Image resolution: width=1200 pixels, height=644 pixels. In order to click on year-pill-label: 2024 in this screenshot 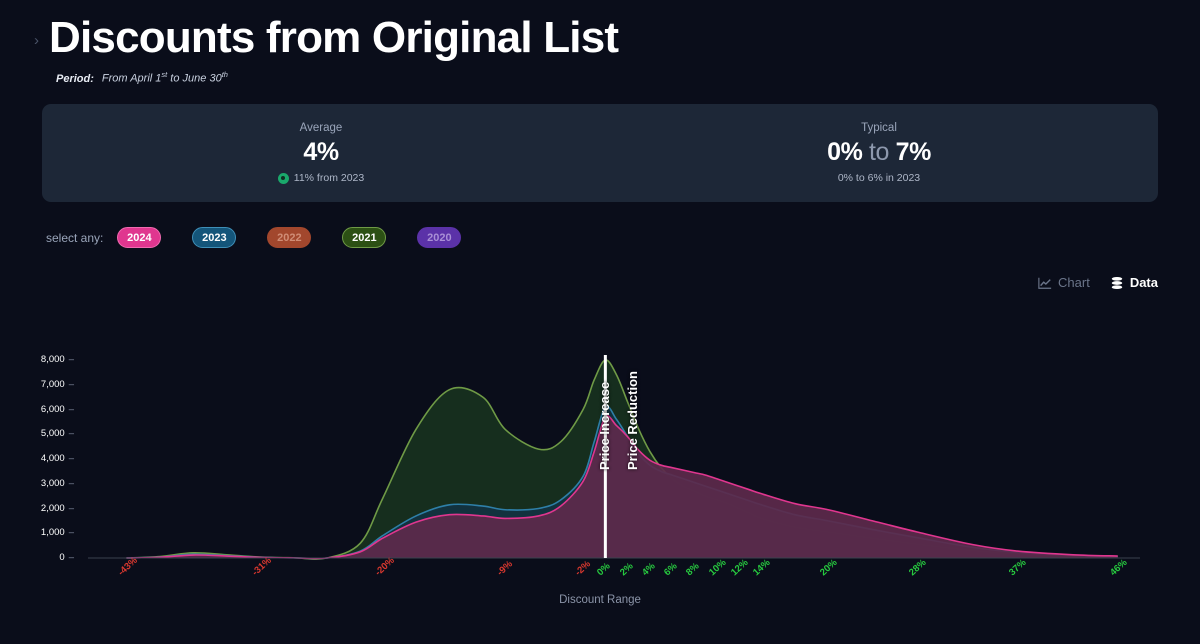, I will do `click(139, 237)`.